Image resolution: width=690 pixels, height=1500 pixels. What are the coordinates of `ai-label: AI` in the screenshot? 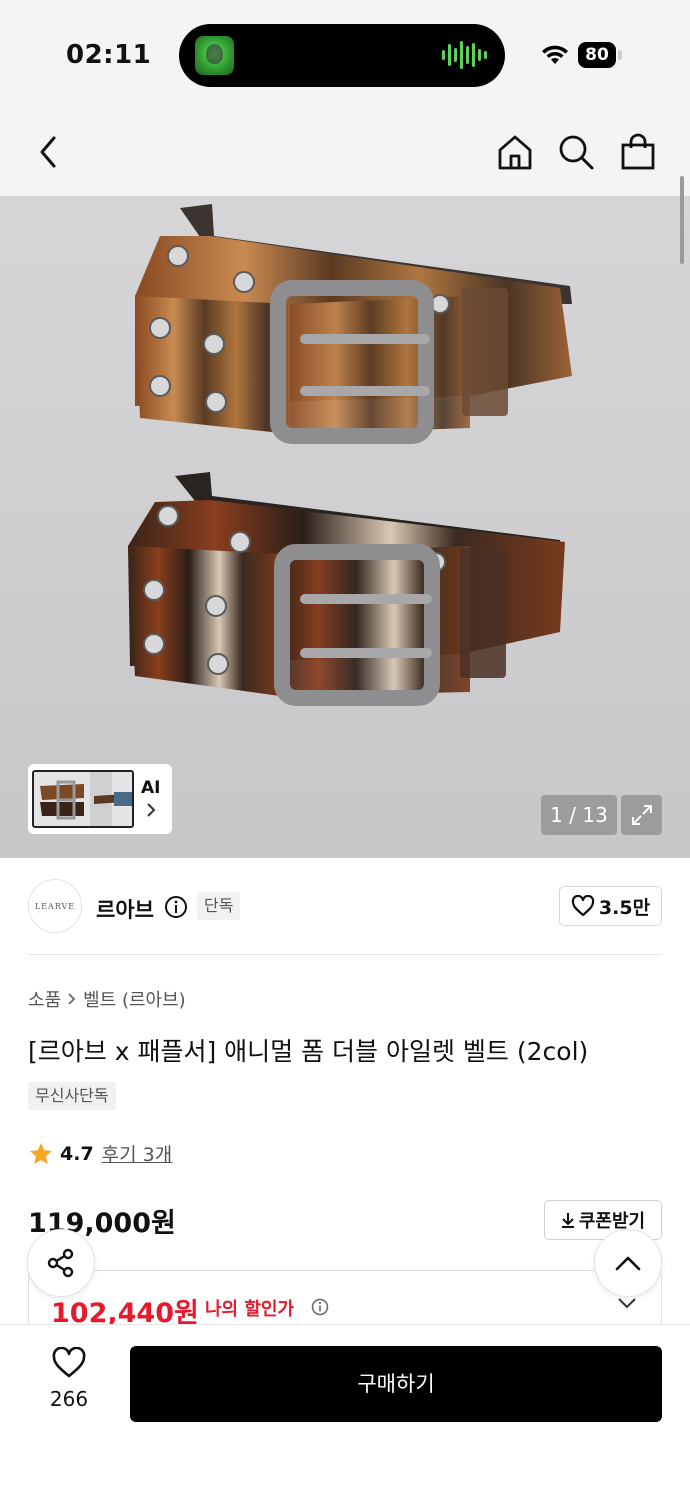 It's located at (151, 788).